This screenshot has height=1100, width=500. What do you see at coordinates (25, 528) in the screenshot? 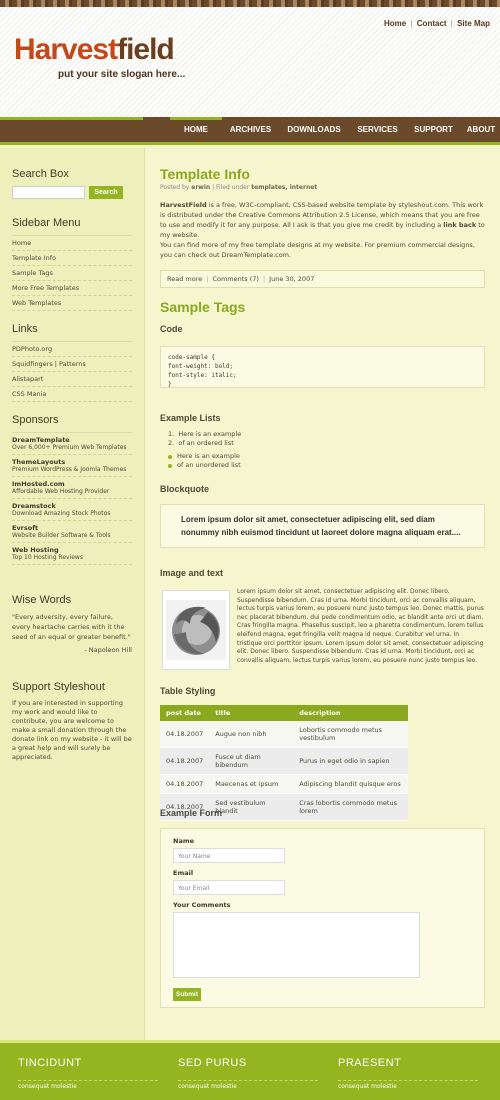
I see `sponsor-name: Evrsoft` at bounding box center [25, 528].